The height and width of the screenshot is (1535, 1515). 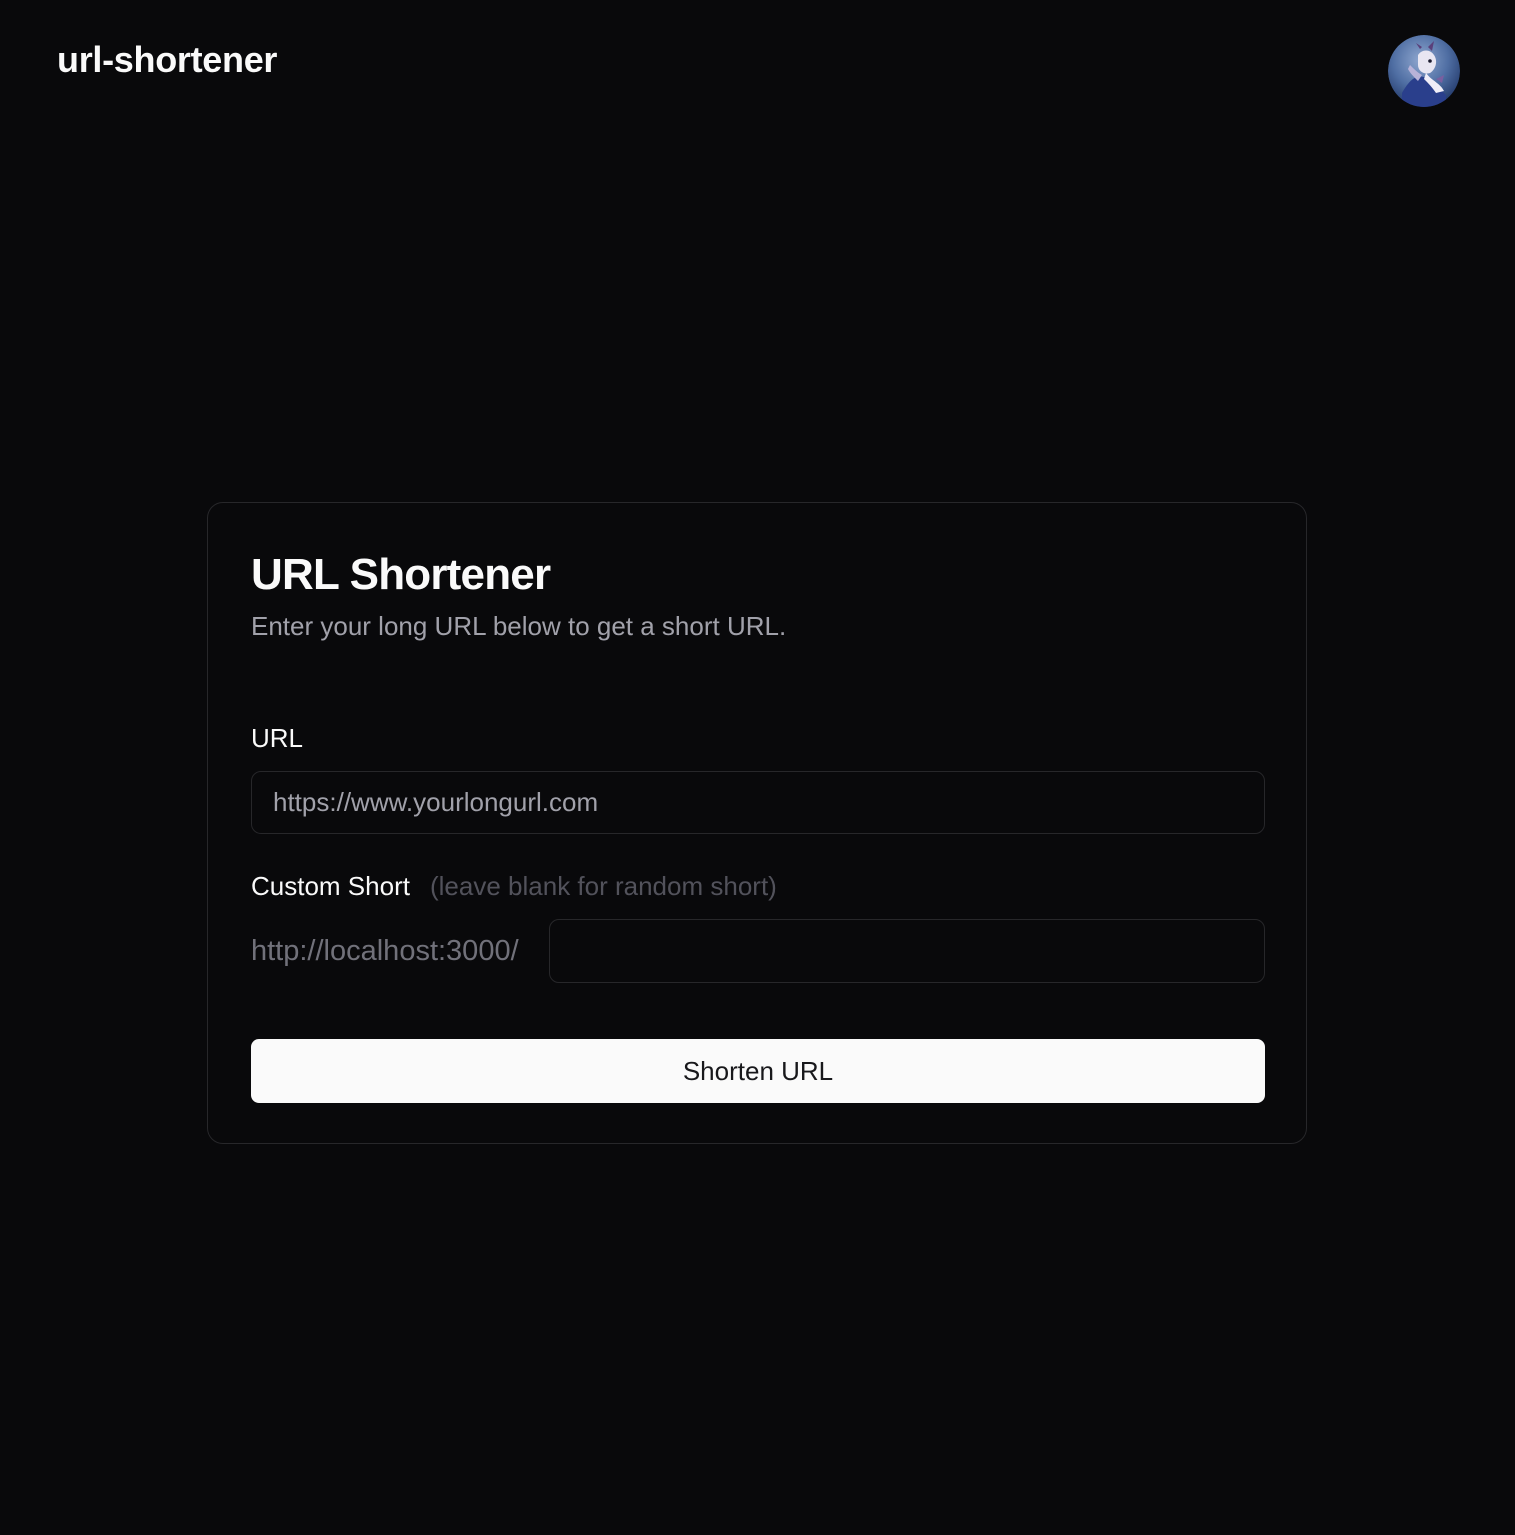 What do you see at coordinates (757, 65) in the screenshot?
I see `top-bar: url-shortener` at bounding box center [757, 65].